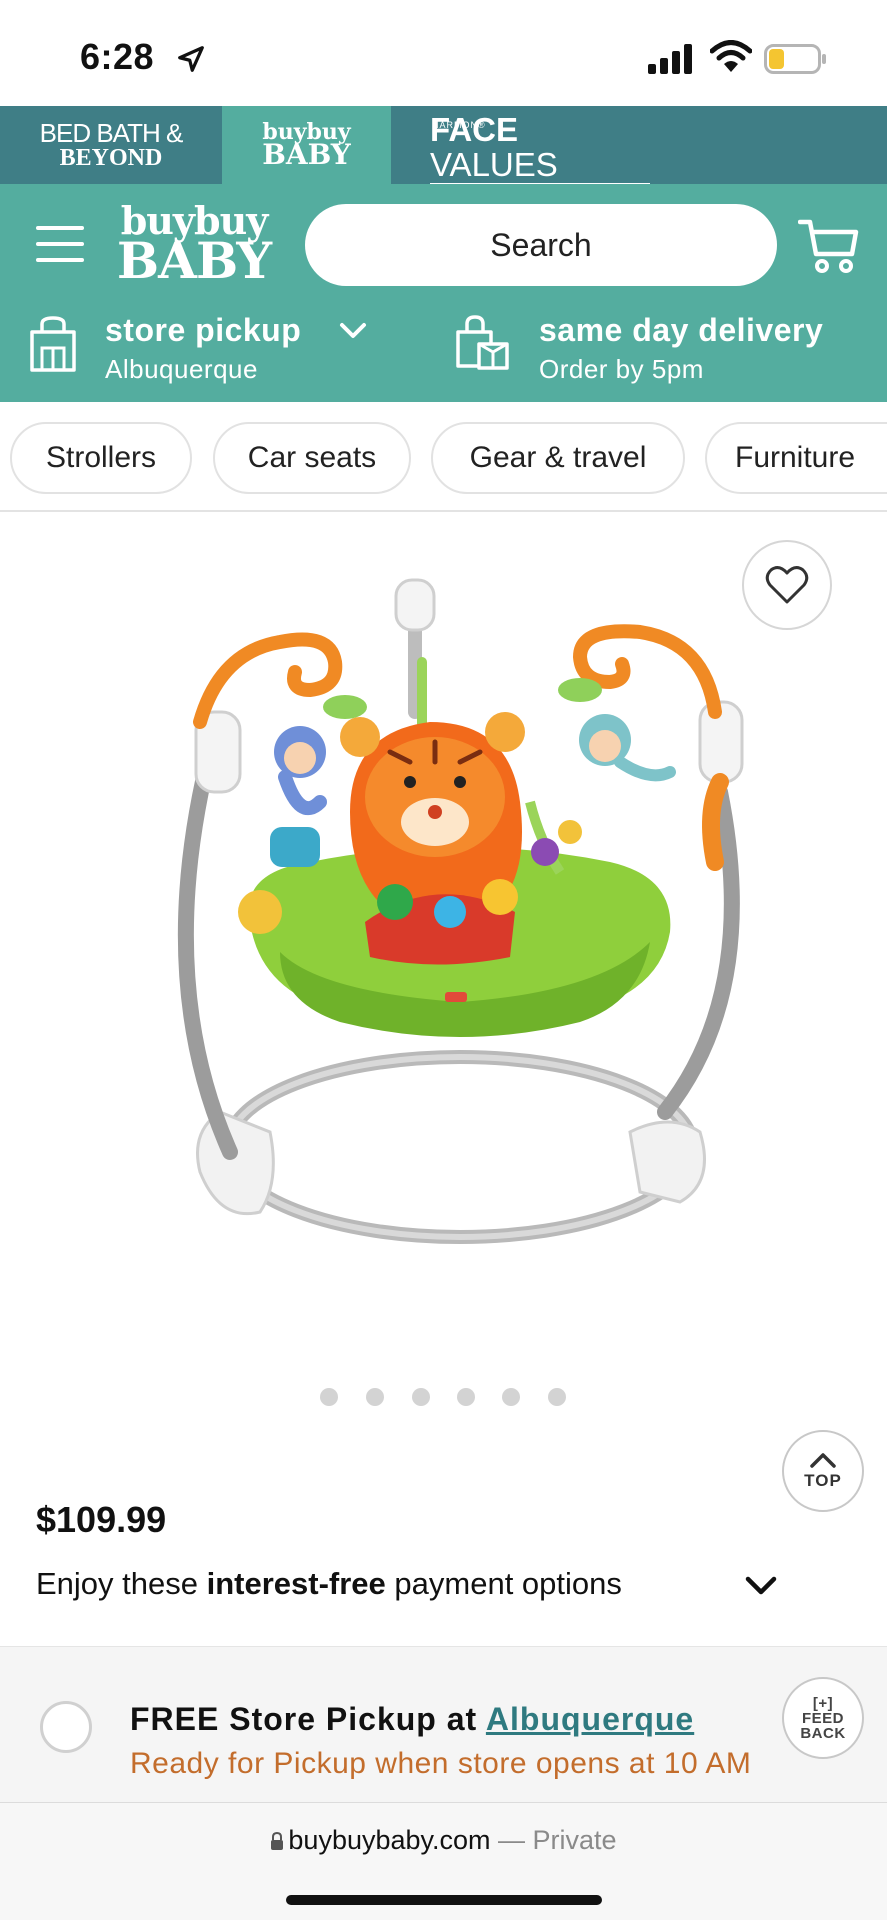 The image size is (887, 1920). I want to click on bbby-logo-line2: BABY, so click(306, 155).